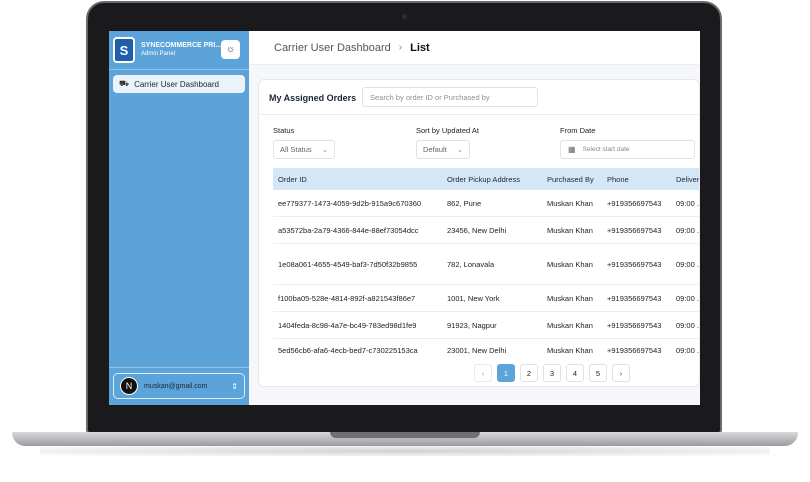 Image resolution: width=810 pixels, height=482 pixels. What do you see at coordinates (464, 203) in the screenshot?
I see `pickup-address: 862, Pune` at bounding box center [464, 203].